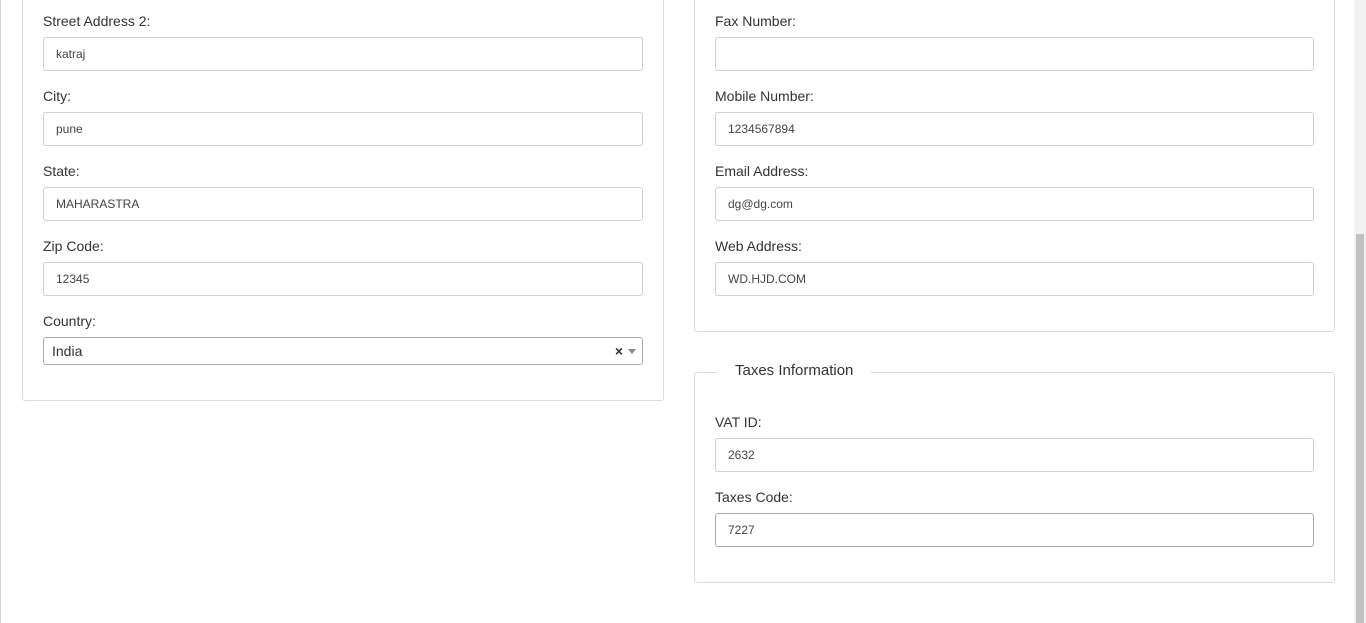 This screenshot has width=1366, height=623. I want to click on city-label: City:, so click(57, 96).